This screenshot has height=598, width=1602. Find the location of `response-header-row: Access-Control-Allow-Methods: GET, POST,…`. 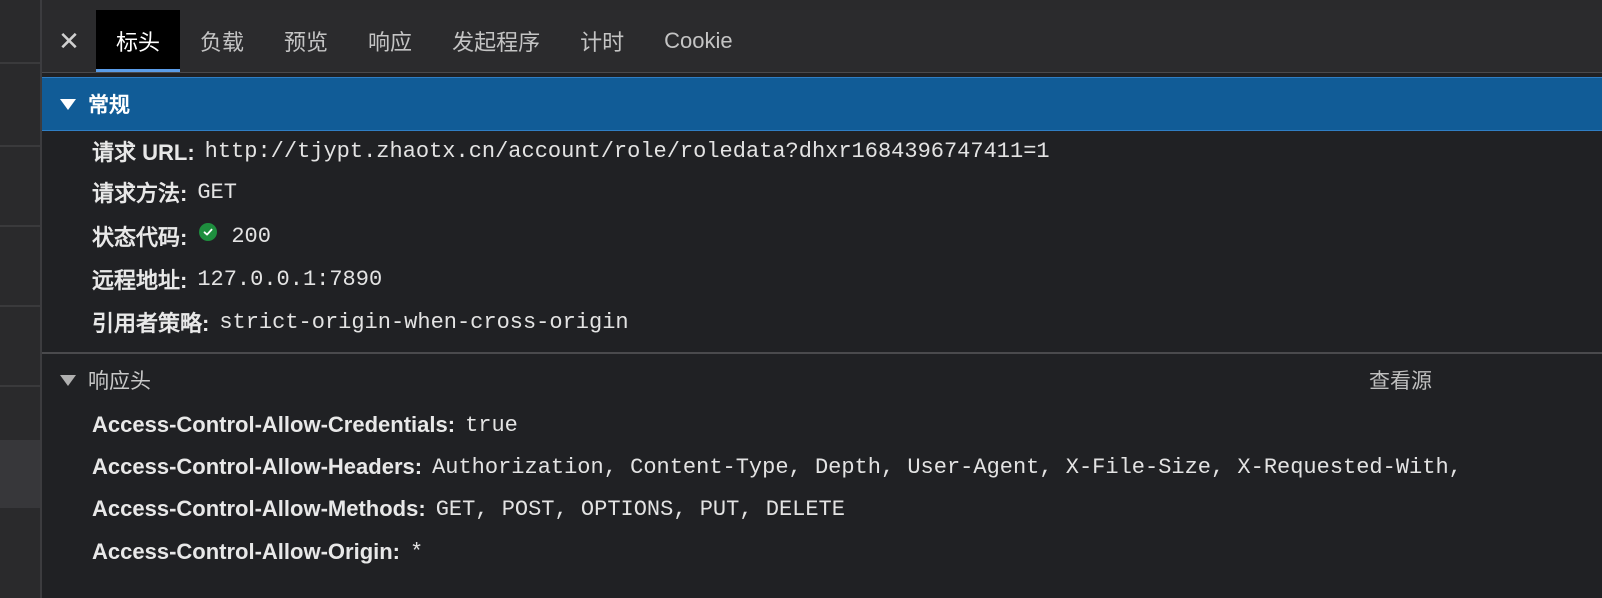

response-header-row: Access-Control-Allow-Methods: GET, POST,… is located at coordinates (468, 509).